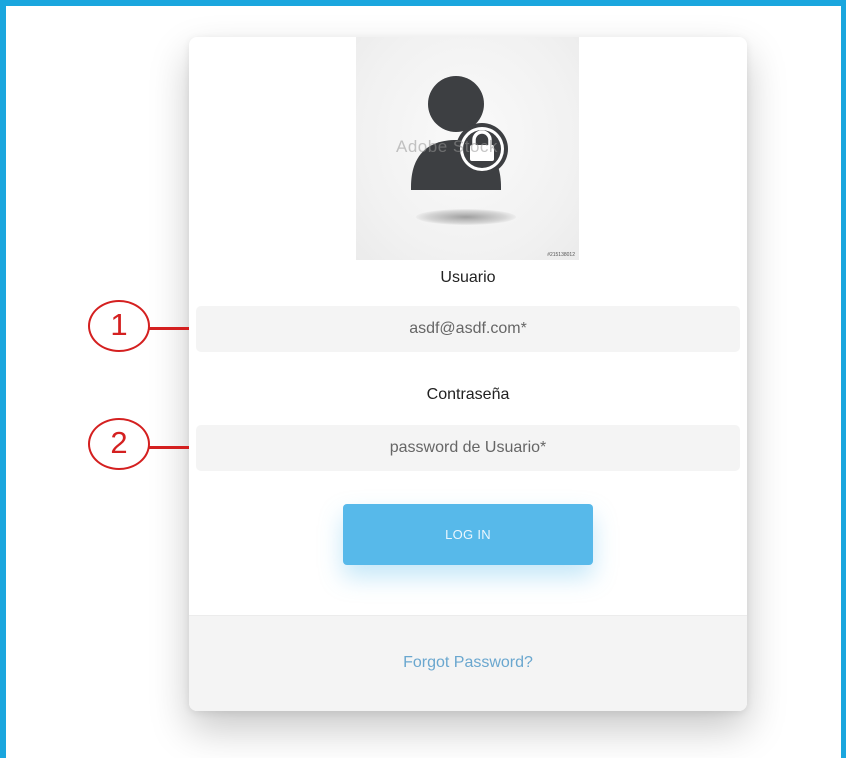 This screenshot has width=846, height=758. Describe the element at coordinates (119, 444) in the screenshot. I see `callout-2: 2` at that location.